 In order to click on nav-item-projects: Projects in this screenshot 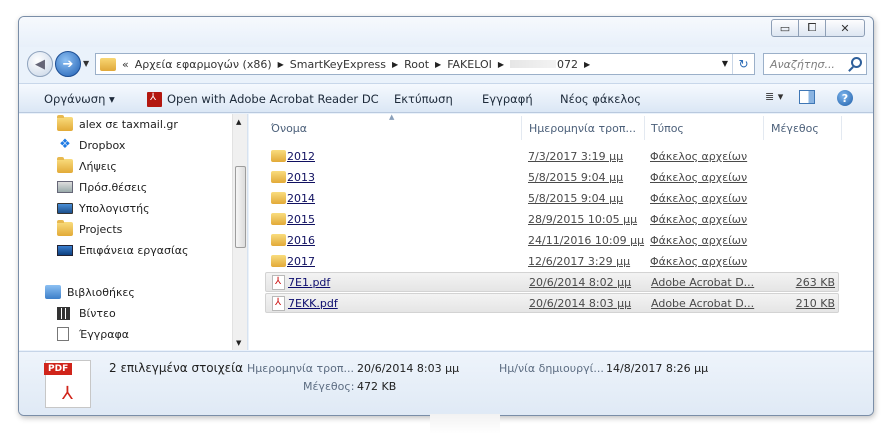, I will do `click(89, 229)`.